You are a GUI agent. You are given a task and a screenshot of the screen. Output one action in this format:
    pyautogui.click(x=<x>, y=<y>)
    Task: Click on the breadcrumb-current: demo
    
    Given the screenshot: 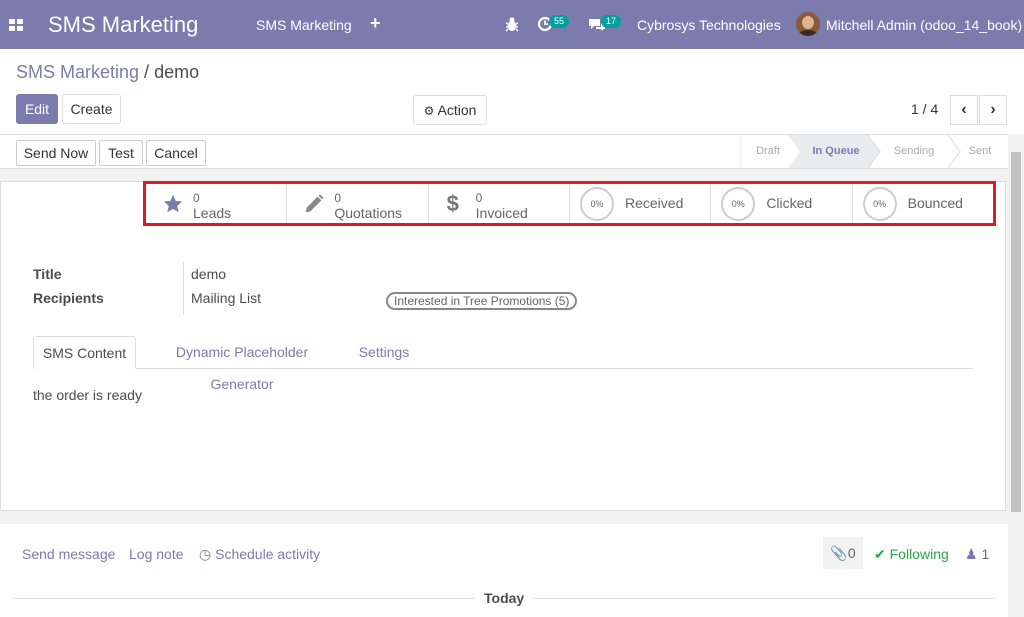 What is the action you would take?
    pyautogui.click(x=177, y=72)
    